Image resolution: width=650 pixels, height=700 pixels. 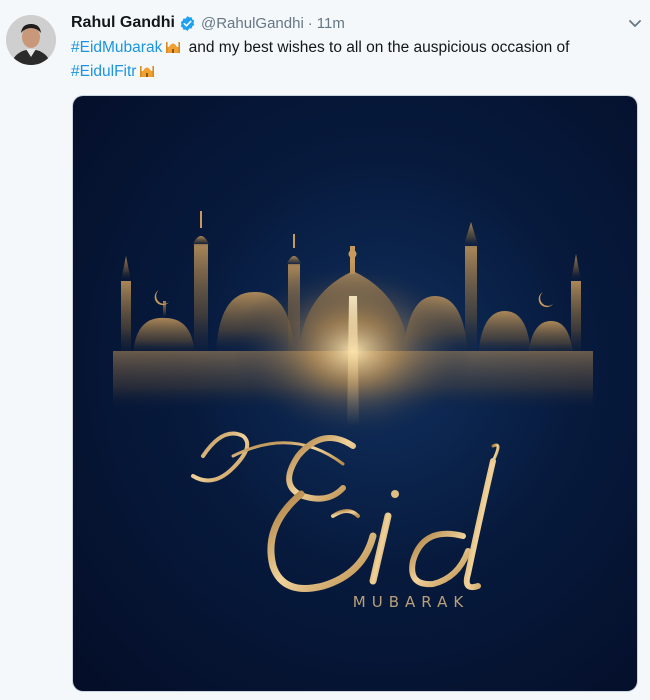 I want to click on avatar, so click(x=31, y=40).